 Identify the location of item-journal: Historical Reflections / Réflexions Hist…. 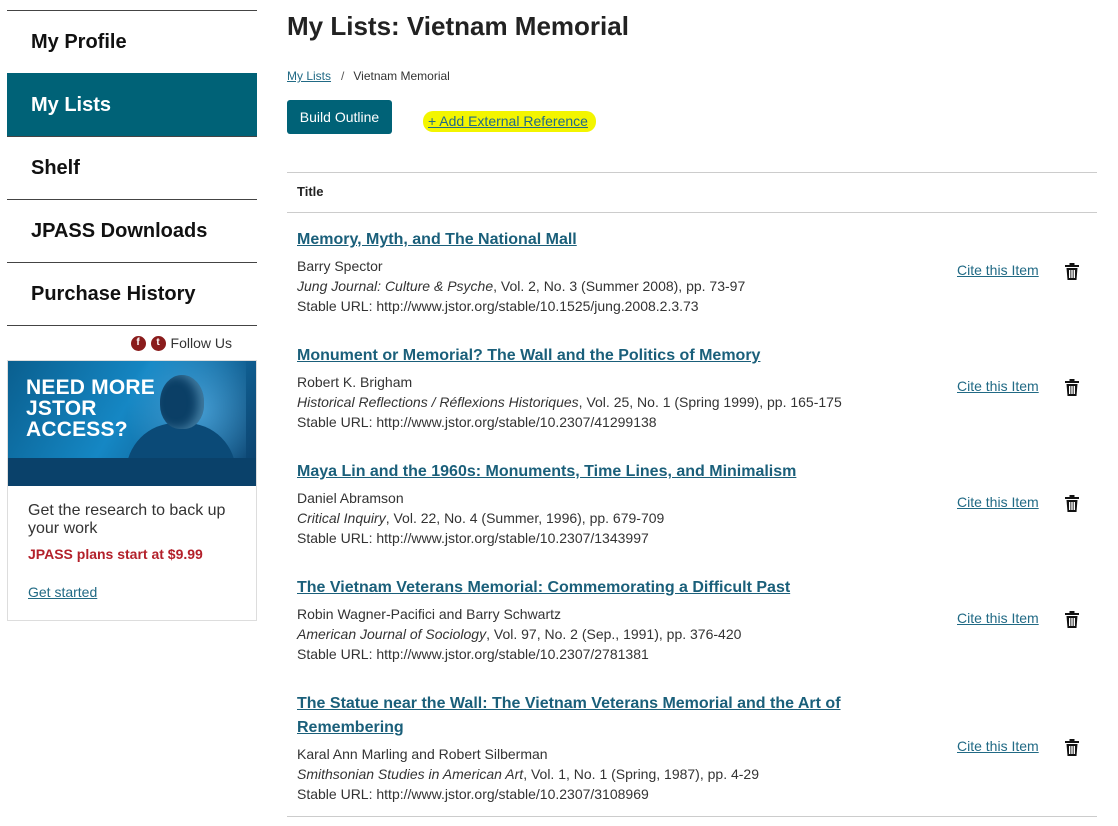
(438, 402).